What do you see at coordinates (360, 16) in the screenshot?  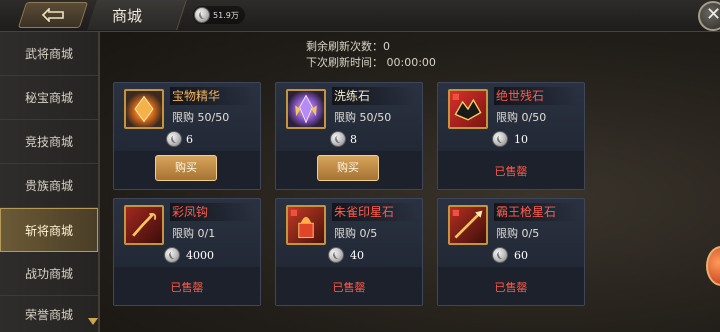 I see `top-bar: 商城 51.9万 ✕` at bounding box center [360, 16].